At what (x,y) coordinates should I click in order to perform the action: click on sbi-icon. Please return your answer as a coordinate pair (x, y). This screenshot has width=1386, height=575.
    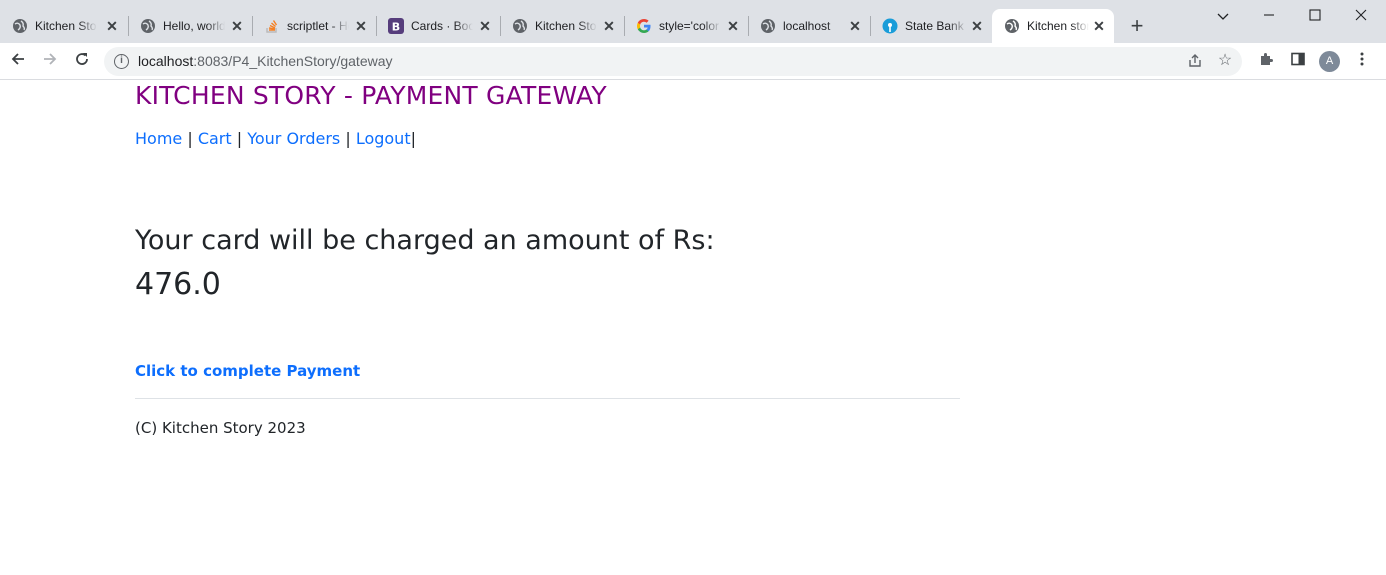
    Looking at the image, I should click on (890, 26).